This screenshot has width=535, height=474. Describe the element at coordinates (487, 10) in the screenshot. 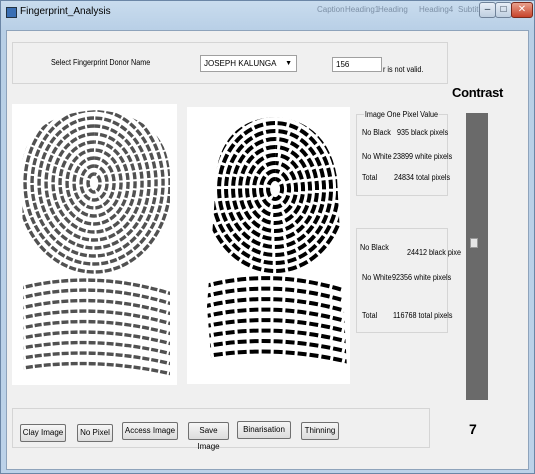

I see `minimize-button: –` at that location.